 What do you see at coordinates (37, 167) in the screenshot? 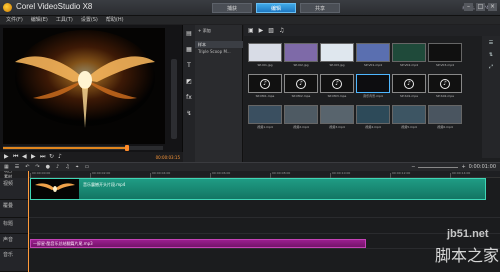
I see `redo-icon: ↷` at bounding box center [37, 167].